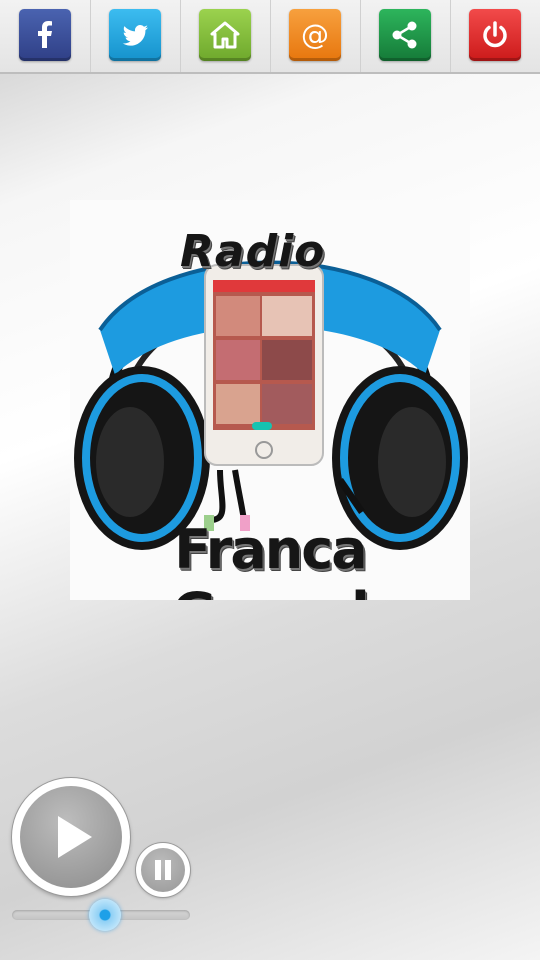 The image size is (540, 960). Describe the element at coordinates (104, 915) in the screenshot. I see `volume-slider-thumb` at that location.